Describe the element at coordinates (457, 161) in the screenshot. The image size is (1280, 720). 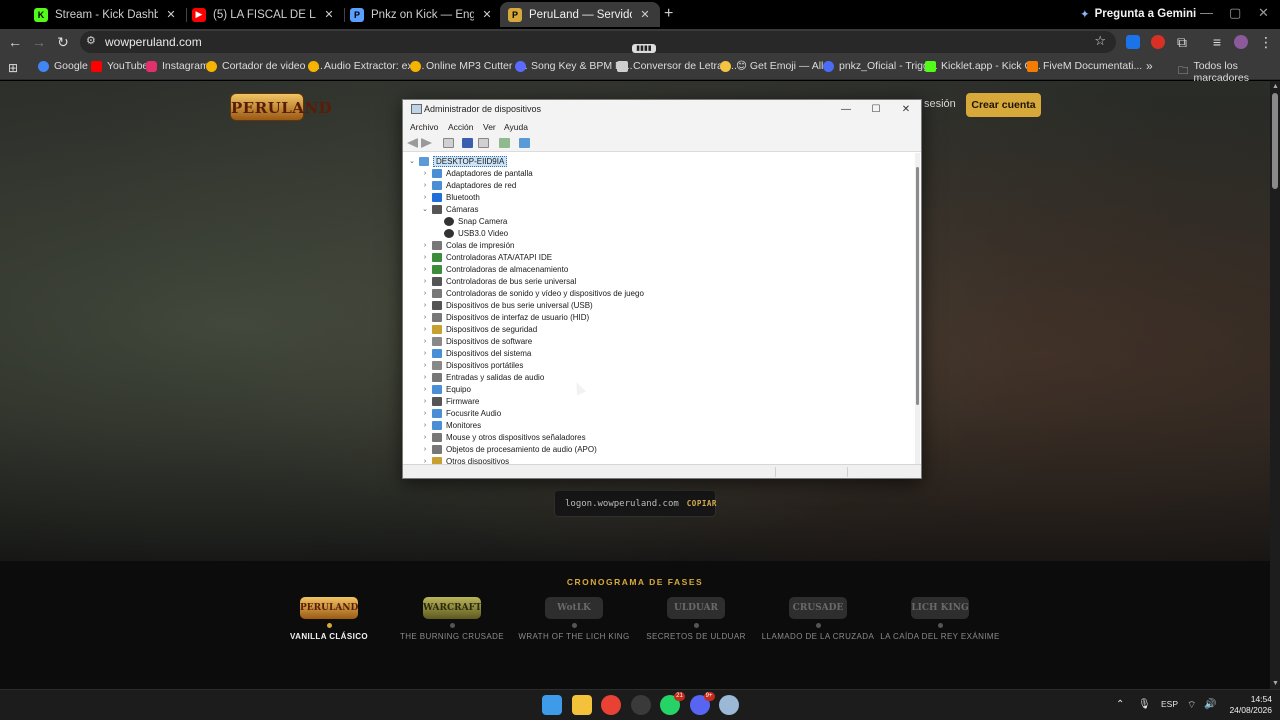
I see `tree-root: ⌄ DESKTOP-EIID9IA` at that location.